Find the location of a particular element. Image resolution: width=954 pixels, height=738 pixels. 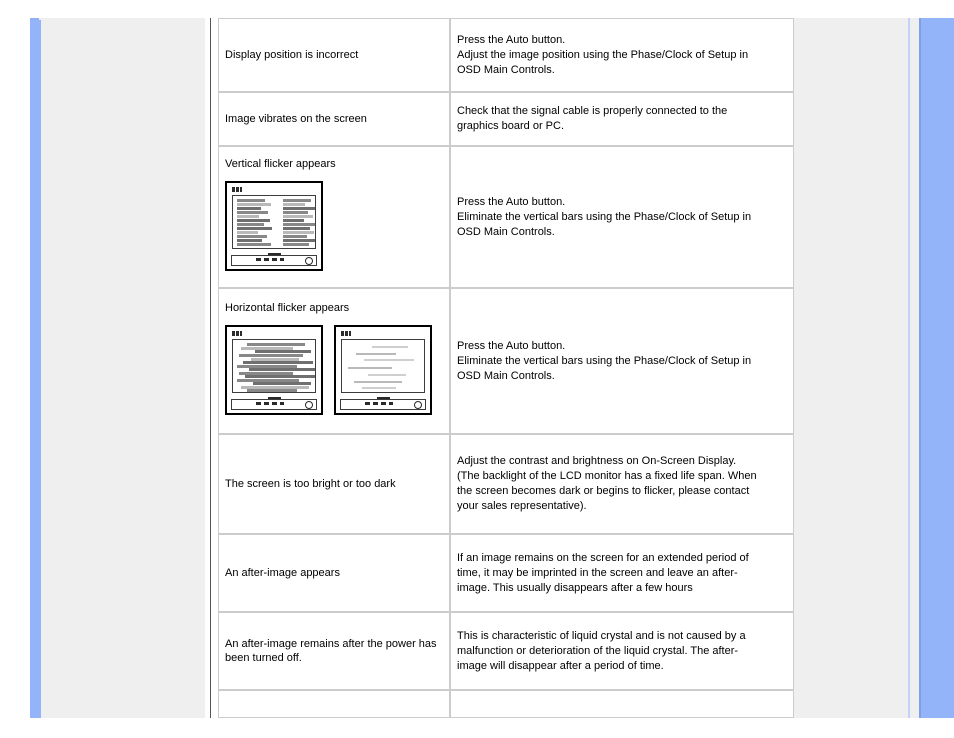

symptom-cell: Vertical flicker appears is located at coordinates (334, 217).